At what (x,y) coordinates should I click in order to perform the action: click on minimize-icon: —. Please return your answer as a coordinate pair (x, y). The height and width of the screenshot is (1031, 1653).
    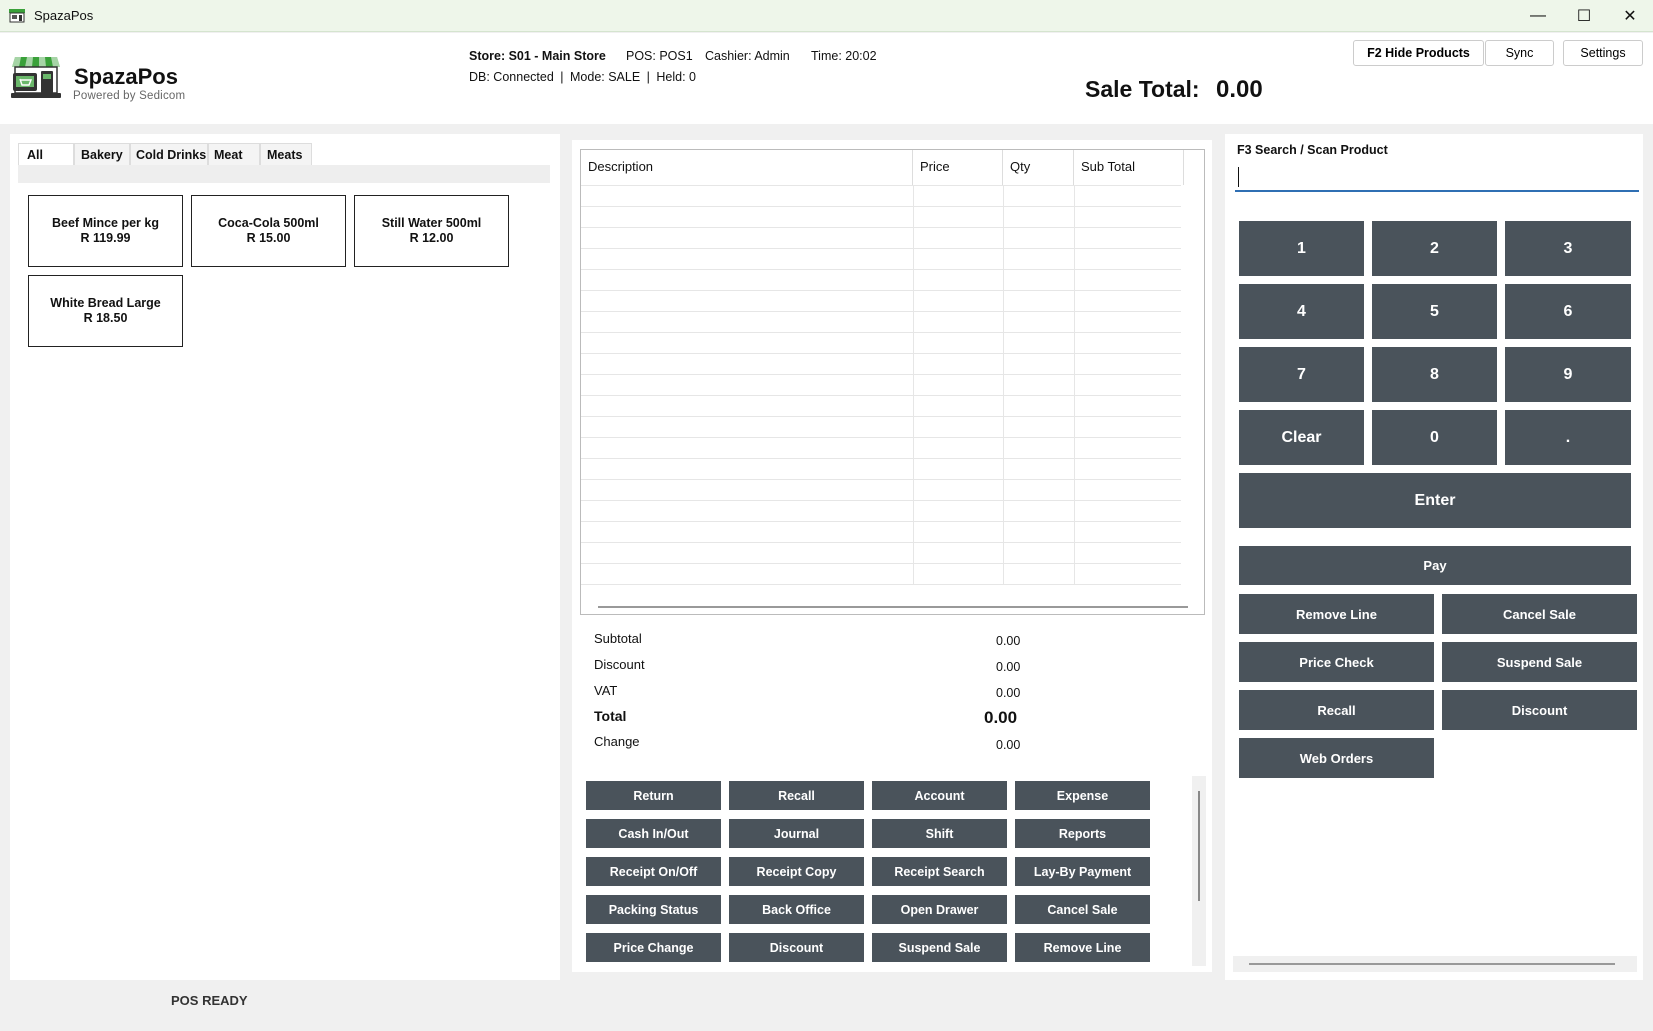
    Looking at the image, I should click on (1538, 16).